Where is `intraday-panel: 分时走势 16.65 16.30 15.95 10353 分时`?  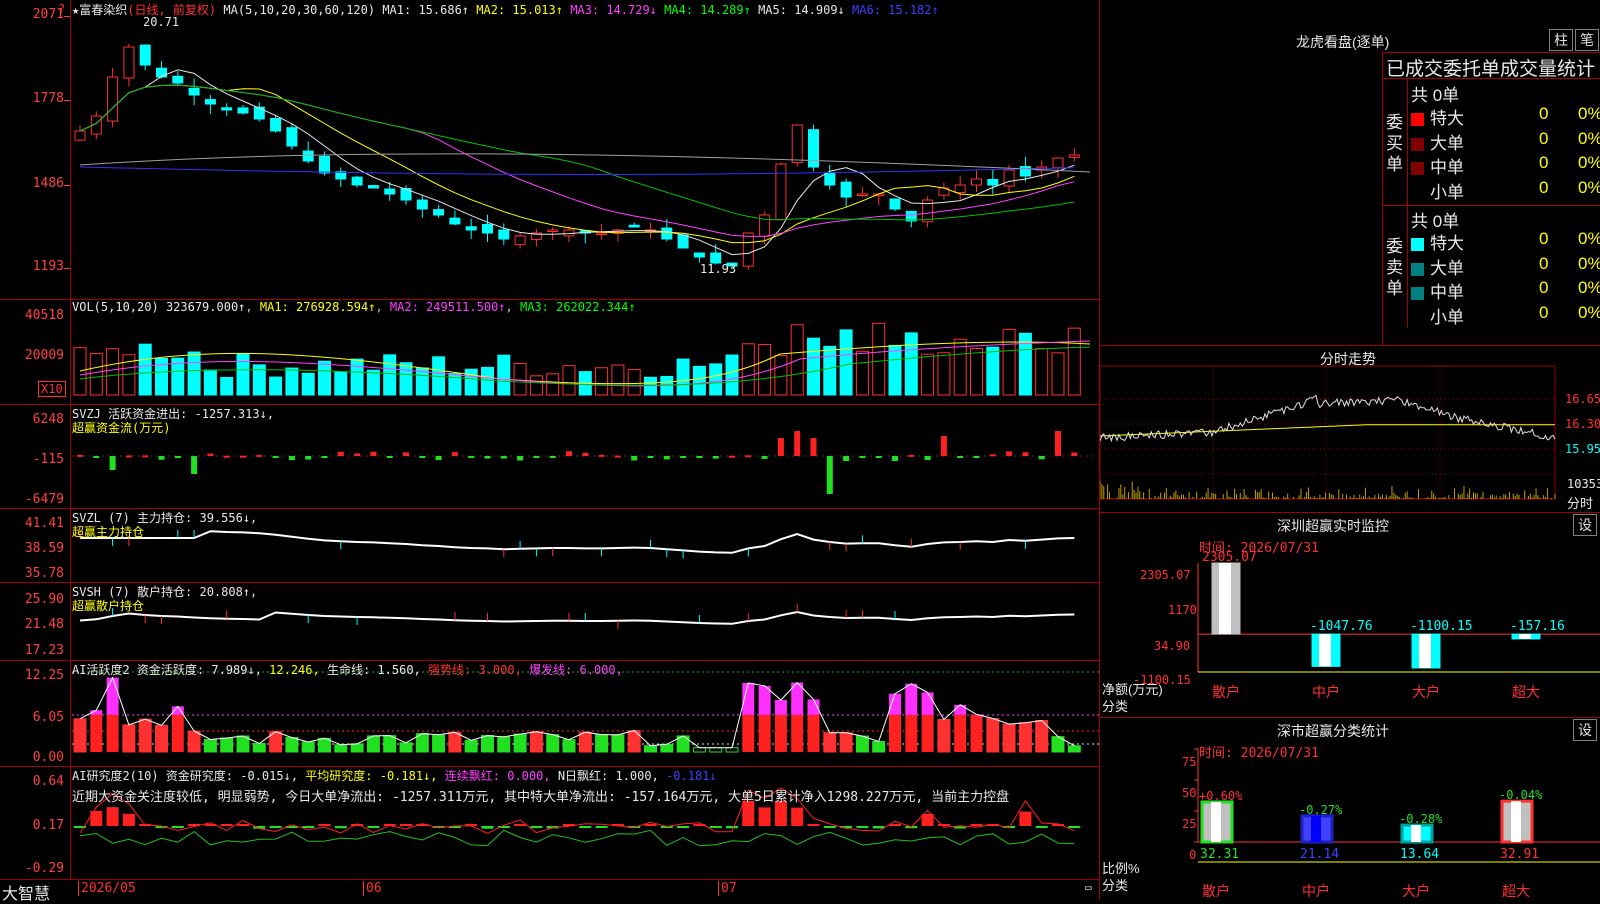
intraday-panel: 分时走势 16.65 16.30 15.95 10353 分时 is located at coordinates (1350, 429).